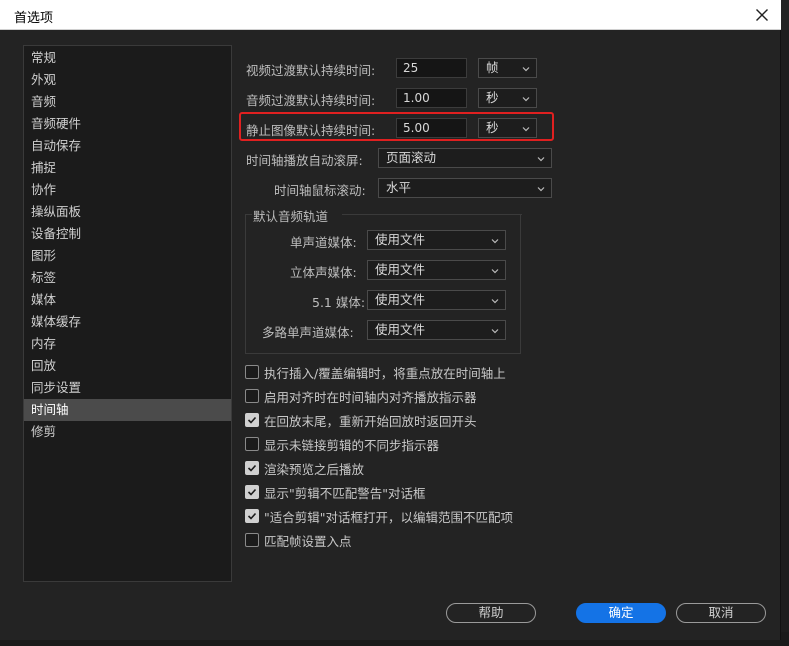  I want to click on cancel-button: 取消, so click(721, 613).